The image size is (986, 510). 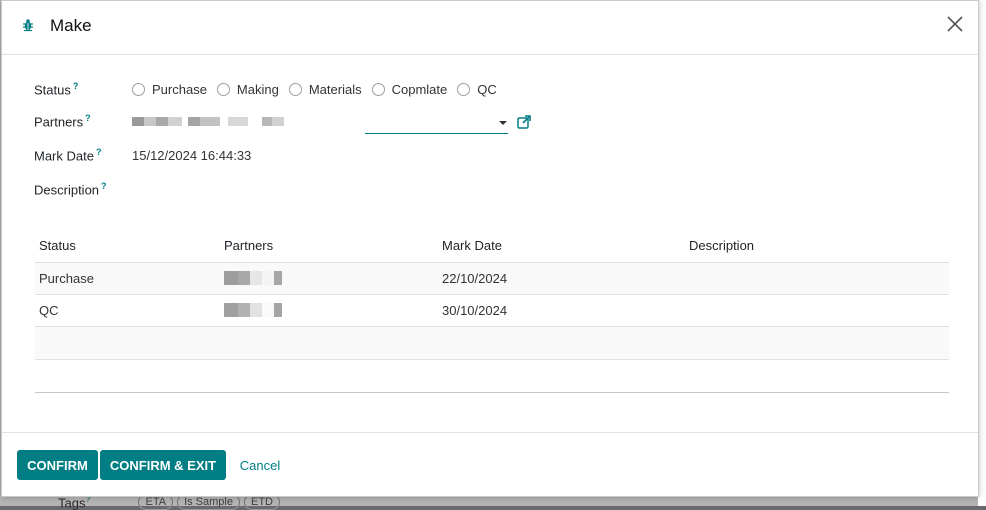 I want to click on status-option-materials: Materials, so click(x=325, y=89).